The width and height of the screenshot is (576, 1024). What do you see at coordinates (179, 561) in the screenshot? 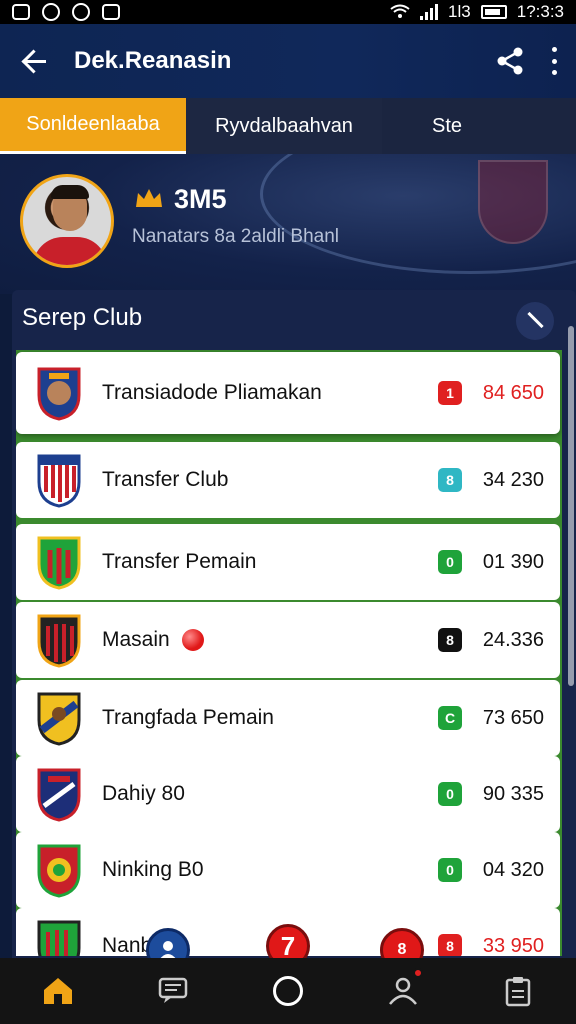
I see `row-label: Transfer Pemain` at bounding box center [179, 561].